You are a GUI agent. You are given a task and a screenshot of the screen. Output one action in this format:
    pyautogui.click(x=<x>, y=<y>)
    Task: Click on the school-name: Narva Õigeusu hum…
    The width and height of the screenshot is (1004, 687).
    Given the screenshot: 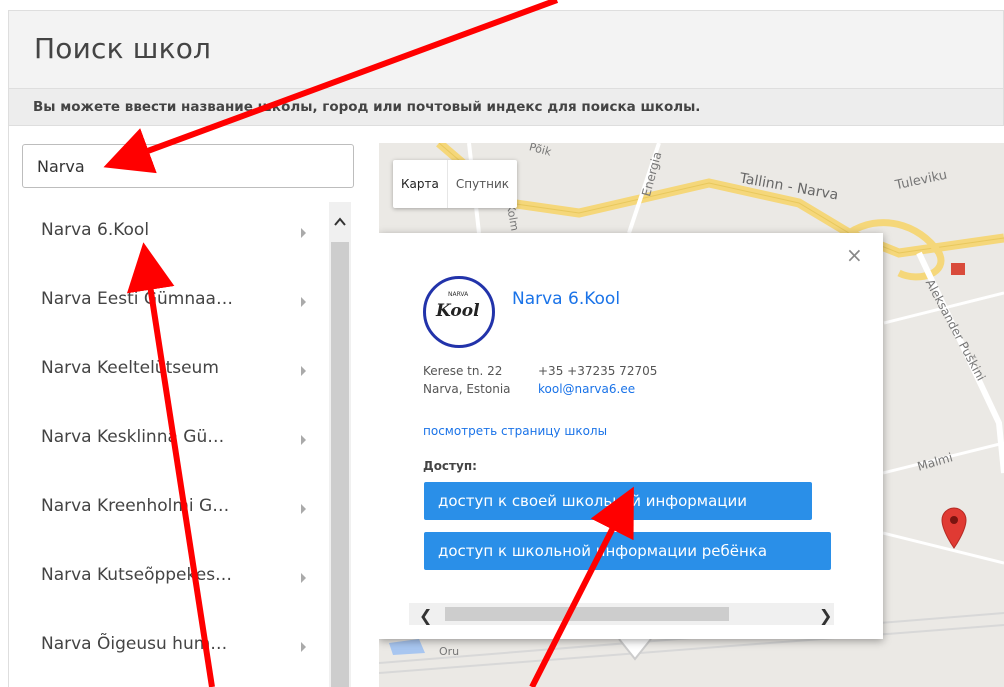 What is the action you would take?
    pyautogui.click(x=134, y=644)
    